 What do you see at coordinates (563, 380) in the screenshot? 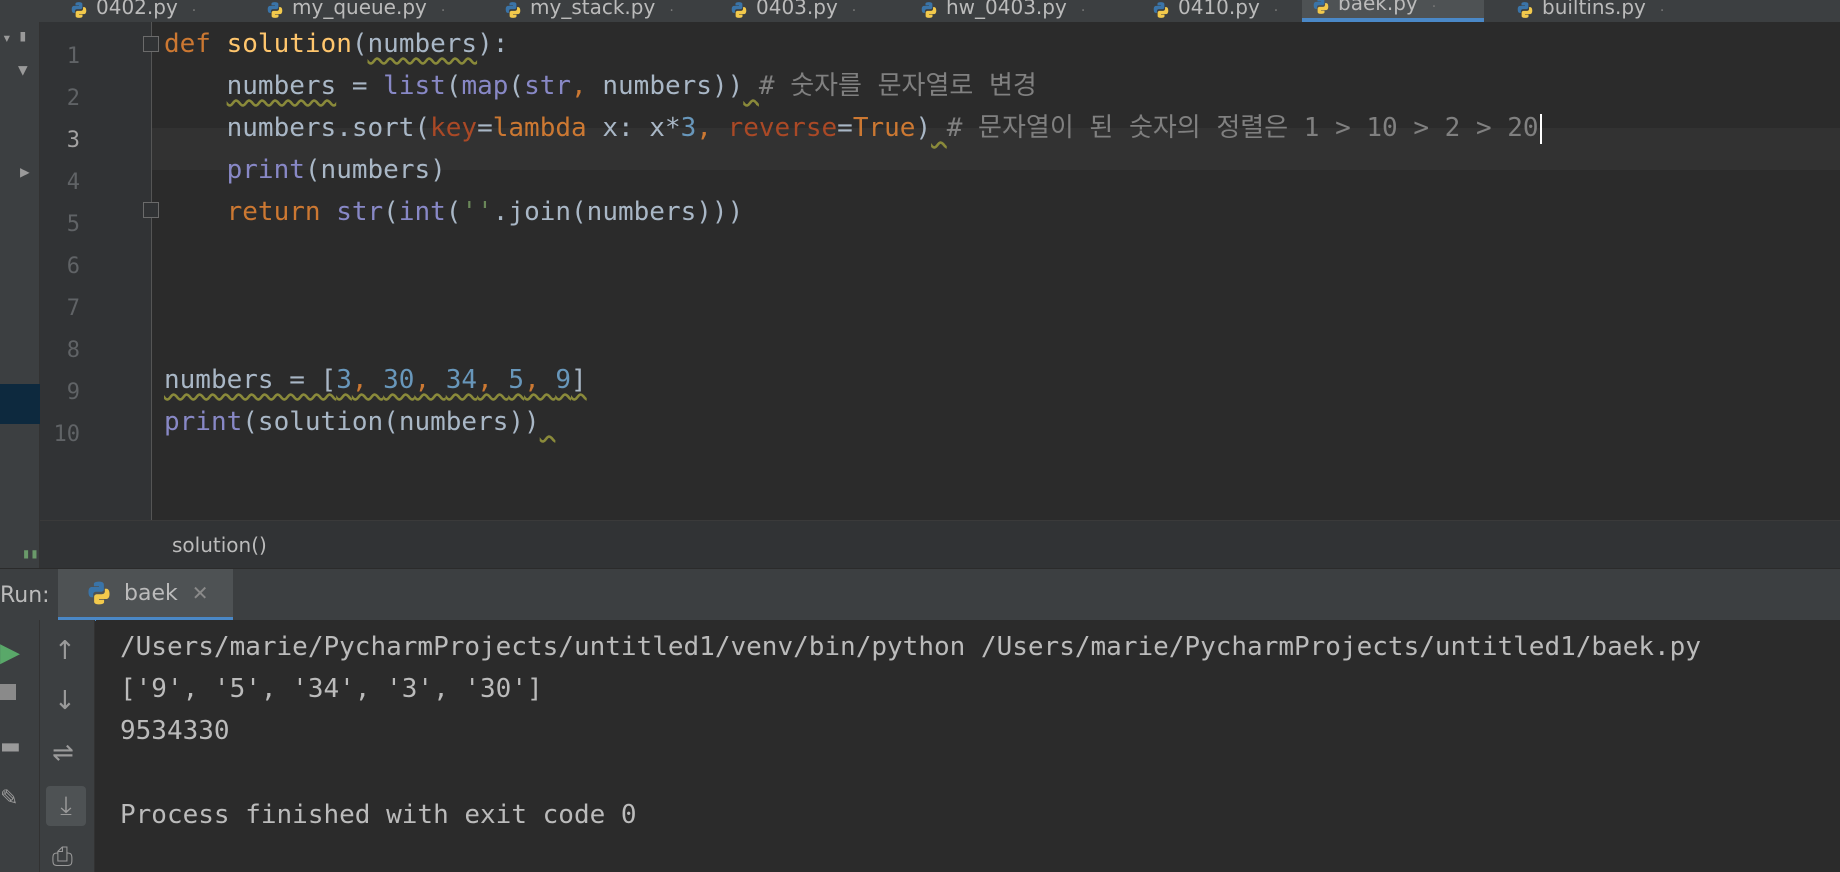
I see `code-token: 9` at bounding box center [563, 380].